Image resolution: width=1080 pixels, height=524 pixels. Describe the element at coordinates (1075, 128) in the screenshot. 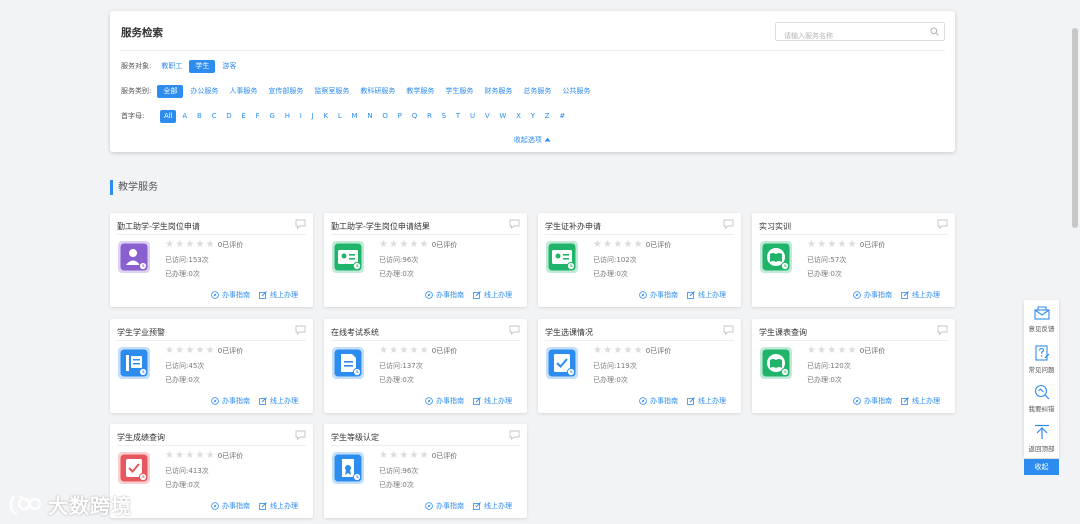

I see `page-scrollbar` at that location.